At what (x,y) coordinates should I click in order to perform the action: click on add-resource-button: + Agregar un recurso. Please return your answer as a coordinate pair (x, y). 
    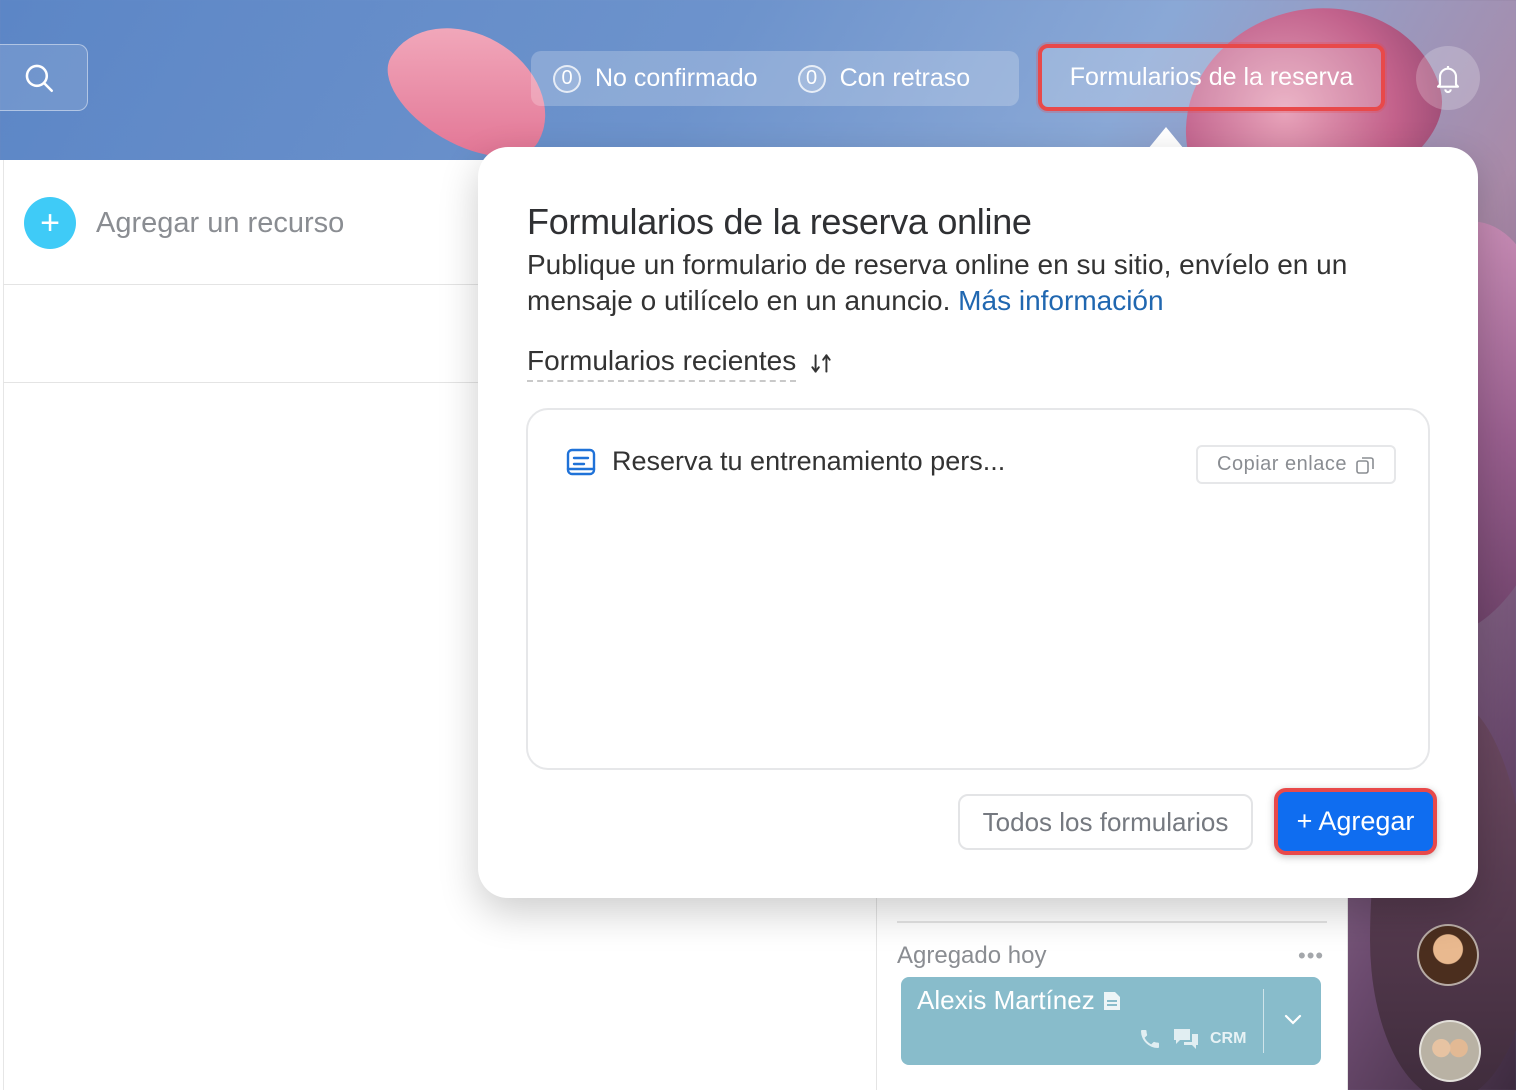
    Looking at the image, I should click on (184, 223).